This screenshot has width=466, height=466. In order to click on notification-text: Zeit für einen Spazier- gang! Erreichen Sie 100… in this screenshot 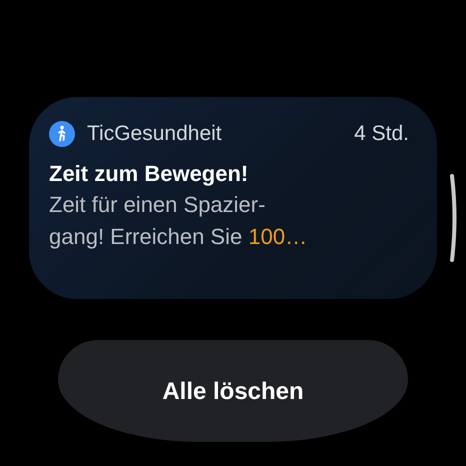, I will do `click(178, 221)`.